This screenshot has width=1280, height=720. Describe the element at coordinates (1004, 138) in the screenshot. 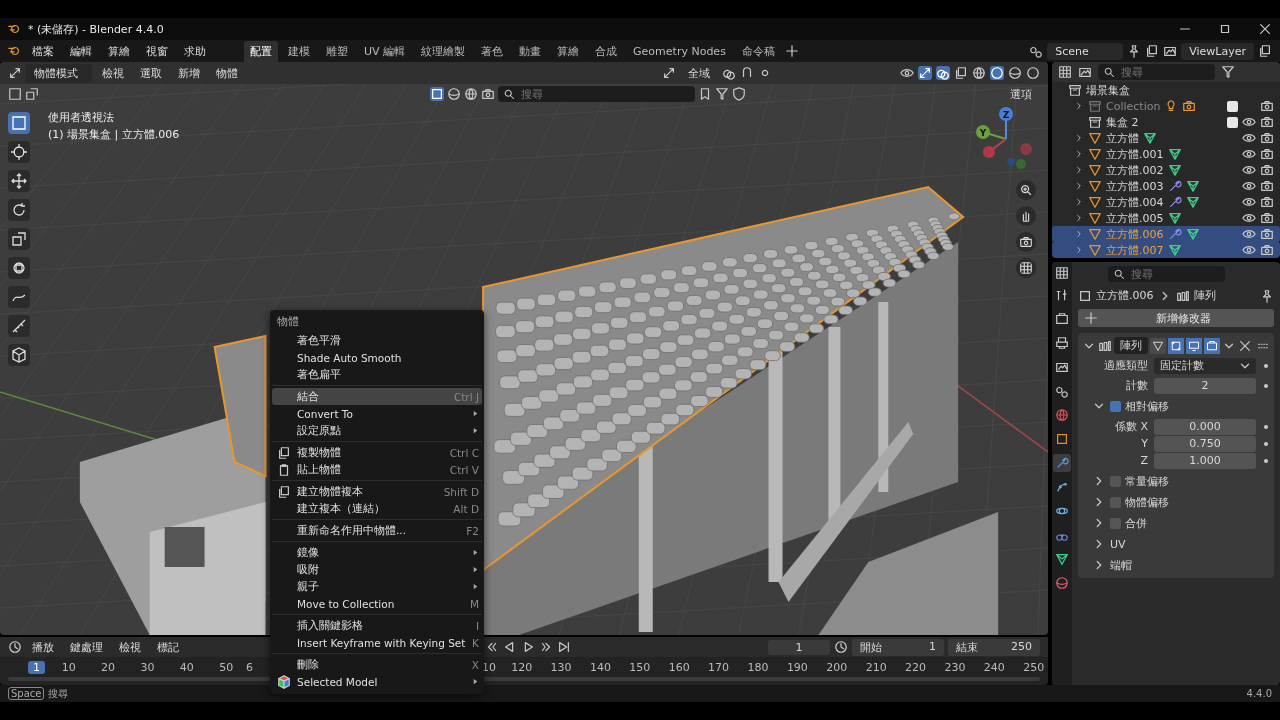

I see `navigation-gizmo` at that location.